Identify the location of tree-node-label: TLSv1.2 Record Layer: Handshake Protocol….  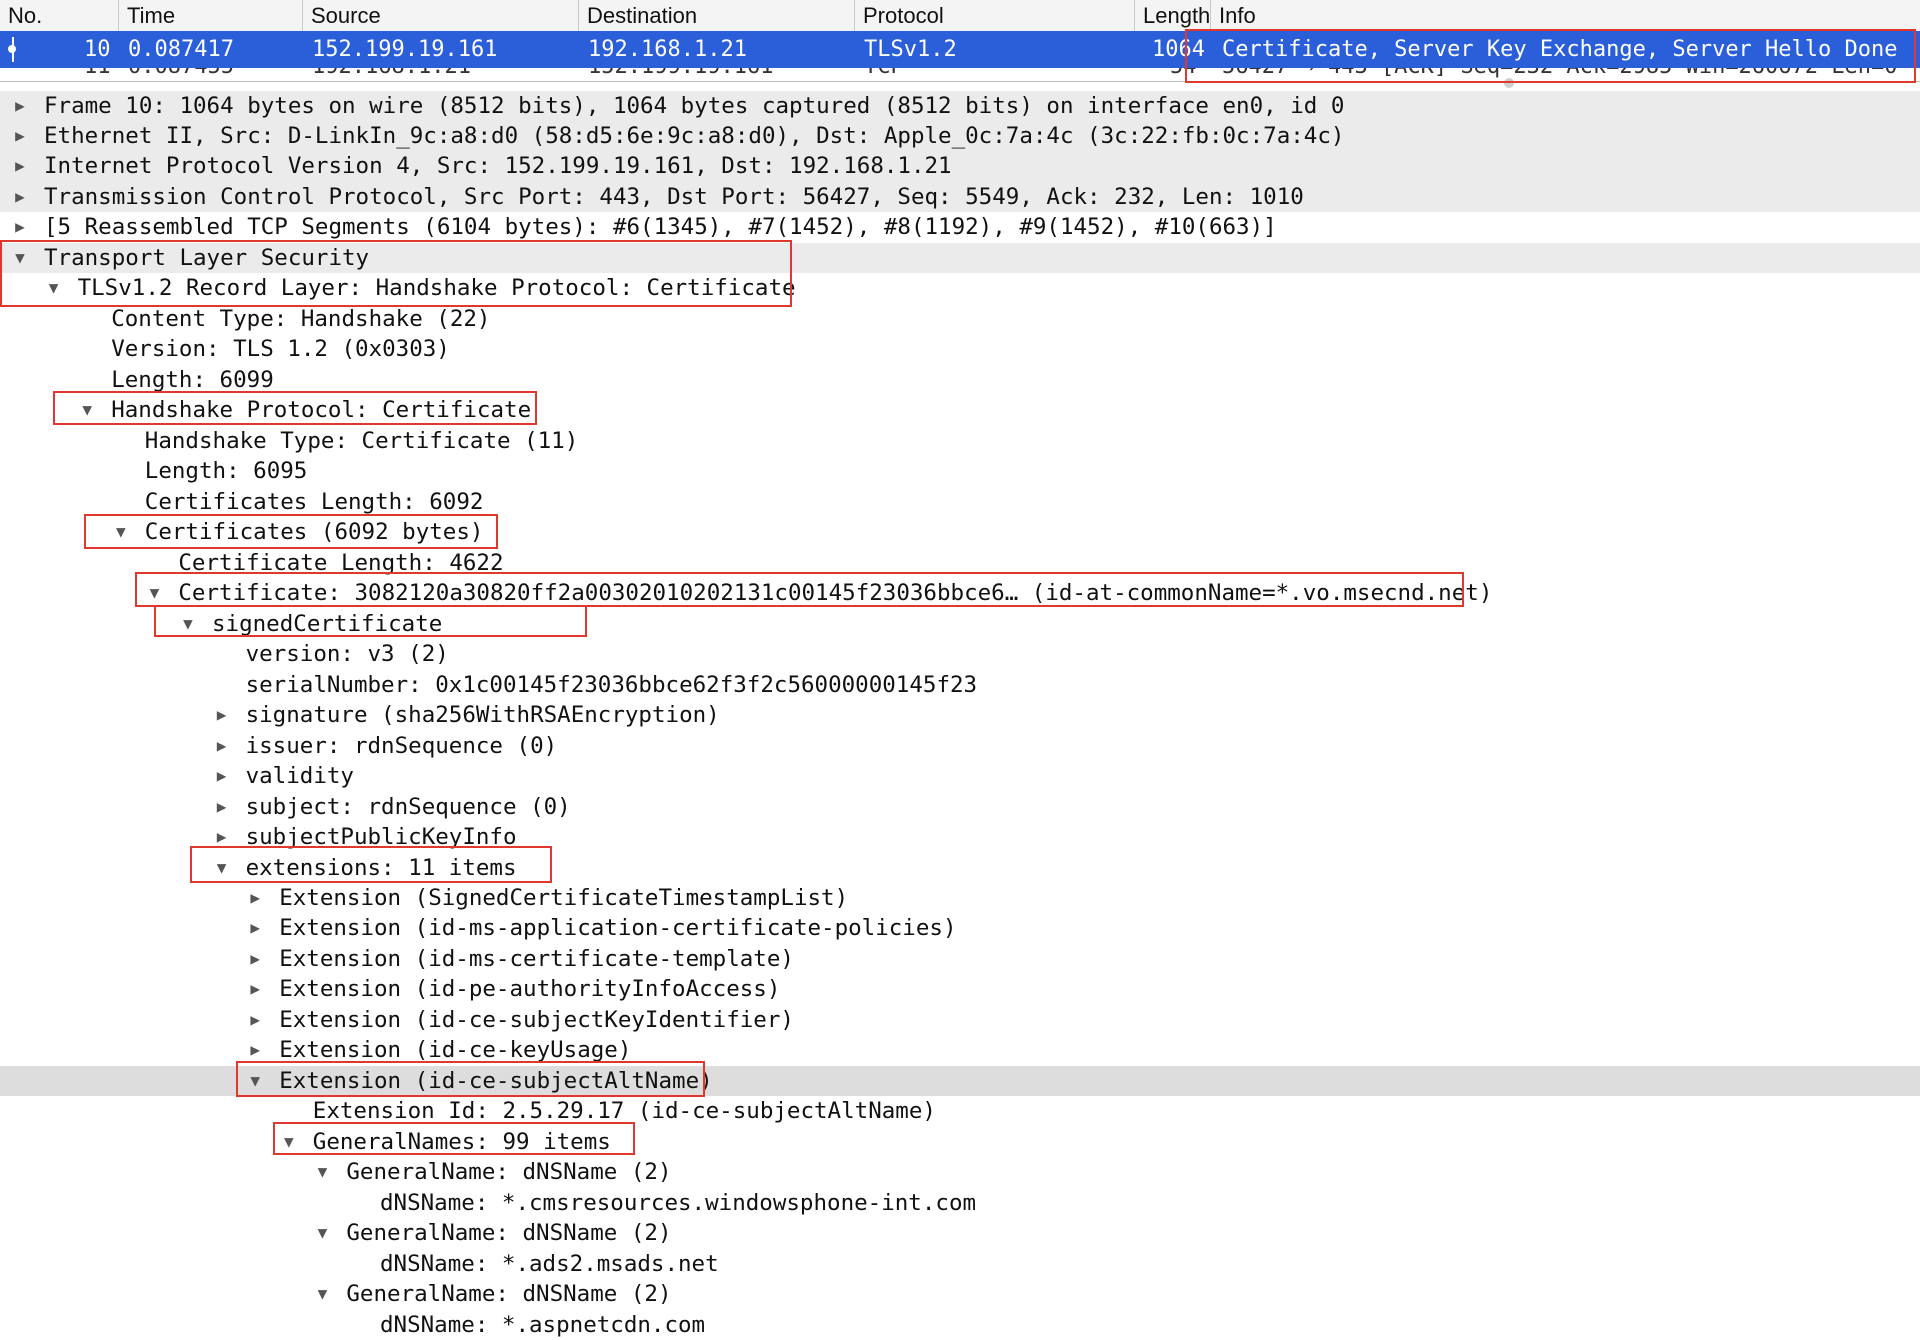
(436, 288).